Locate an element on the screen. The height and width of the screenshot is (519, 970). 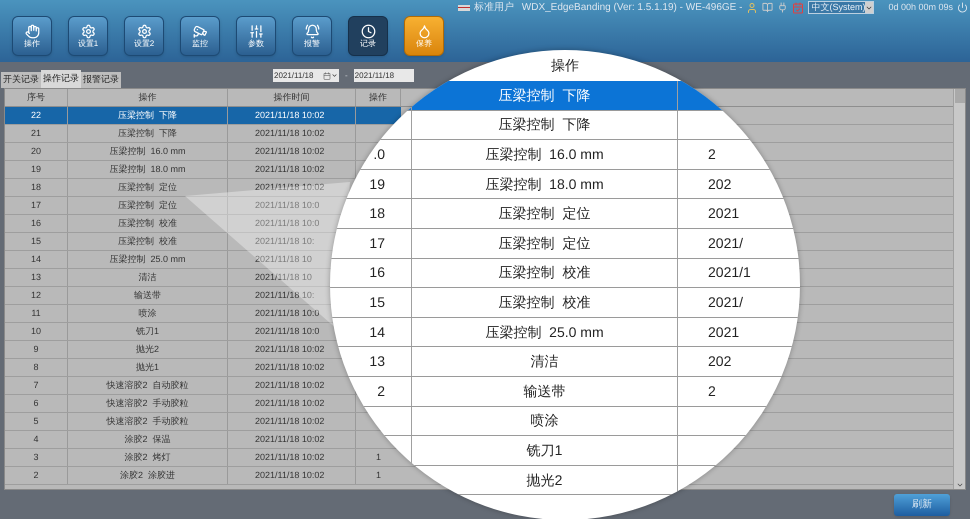
scroll-down-icon is located at coordinates (960, 485).